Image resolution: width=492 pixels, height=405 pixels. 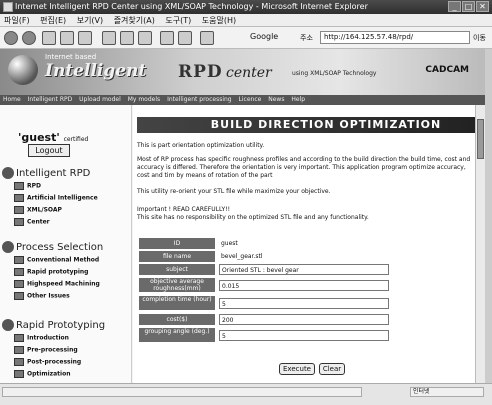 What do you see at coordinates (52, 350) in the screenshot?
I see `sidebar-item-label: Pre-processing` at bounding box center [52, 350].